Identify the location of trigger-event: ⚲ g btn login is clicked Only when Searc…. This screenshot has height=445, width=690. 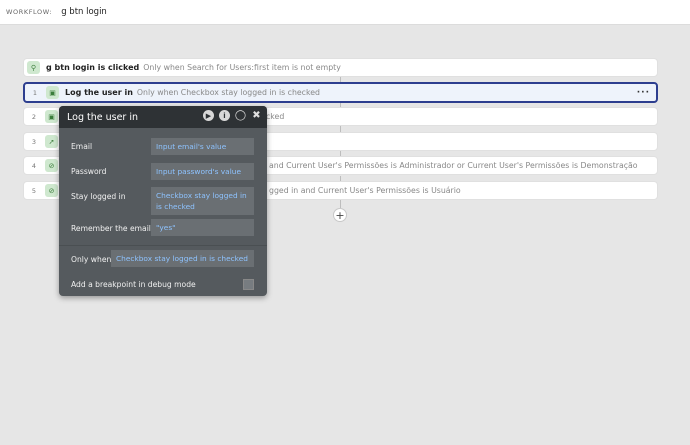
(340, 67).